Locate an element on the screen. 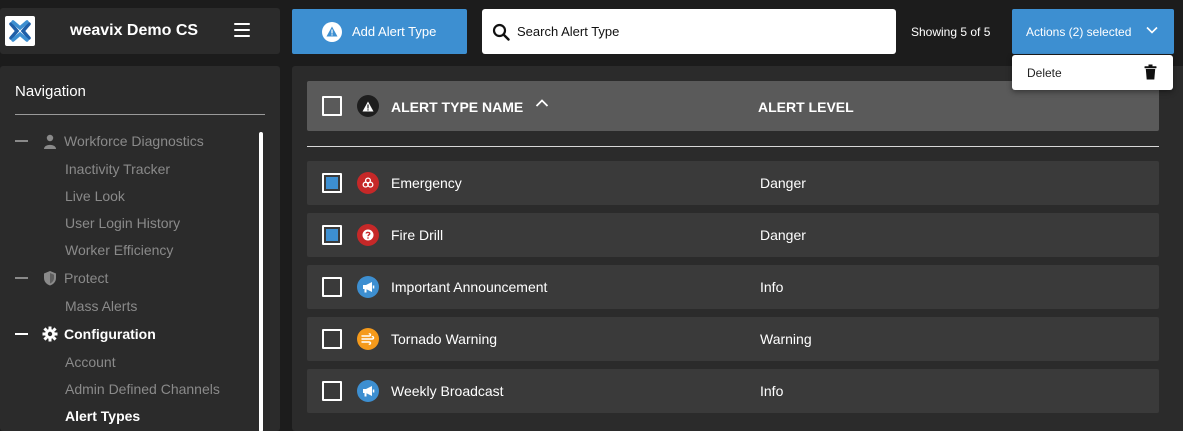  header-divider is located at coordinates (733, 146).